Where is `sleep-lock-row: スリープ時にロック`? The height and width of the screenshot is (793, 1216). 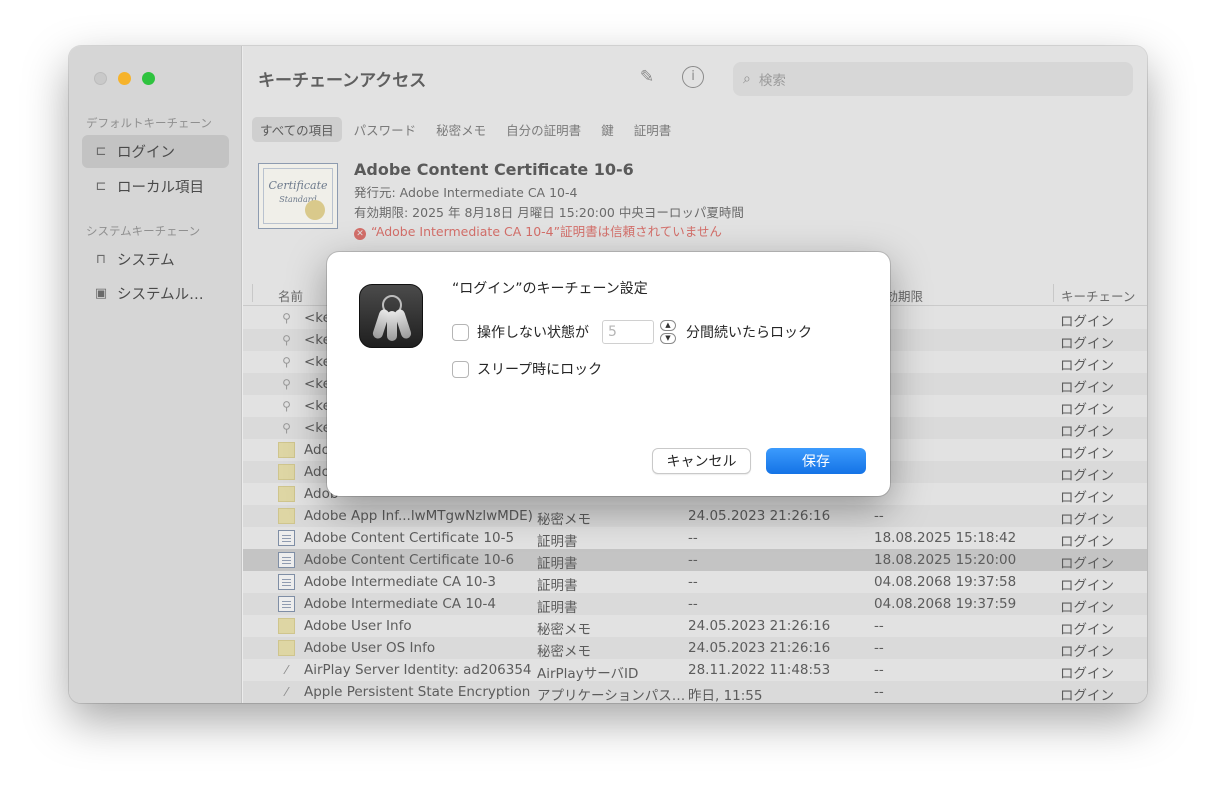
sleep-lock-row: スリープ時にロック is located at coordinates (527, 369).